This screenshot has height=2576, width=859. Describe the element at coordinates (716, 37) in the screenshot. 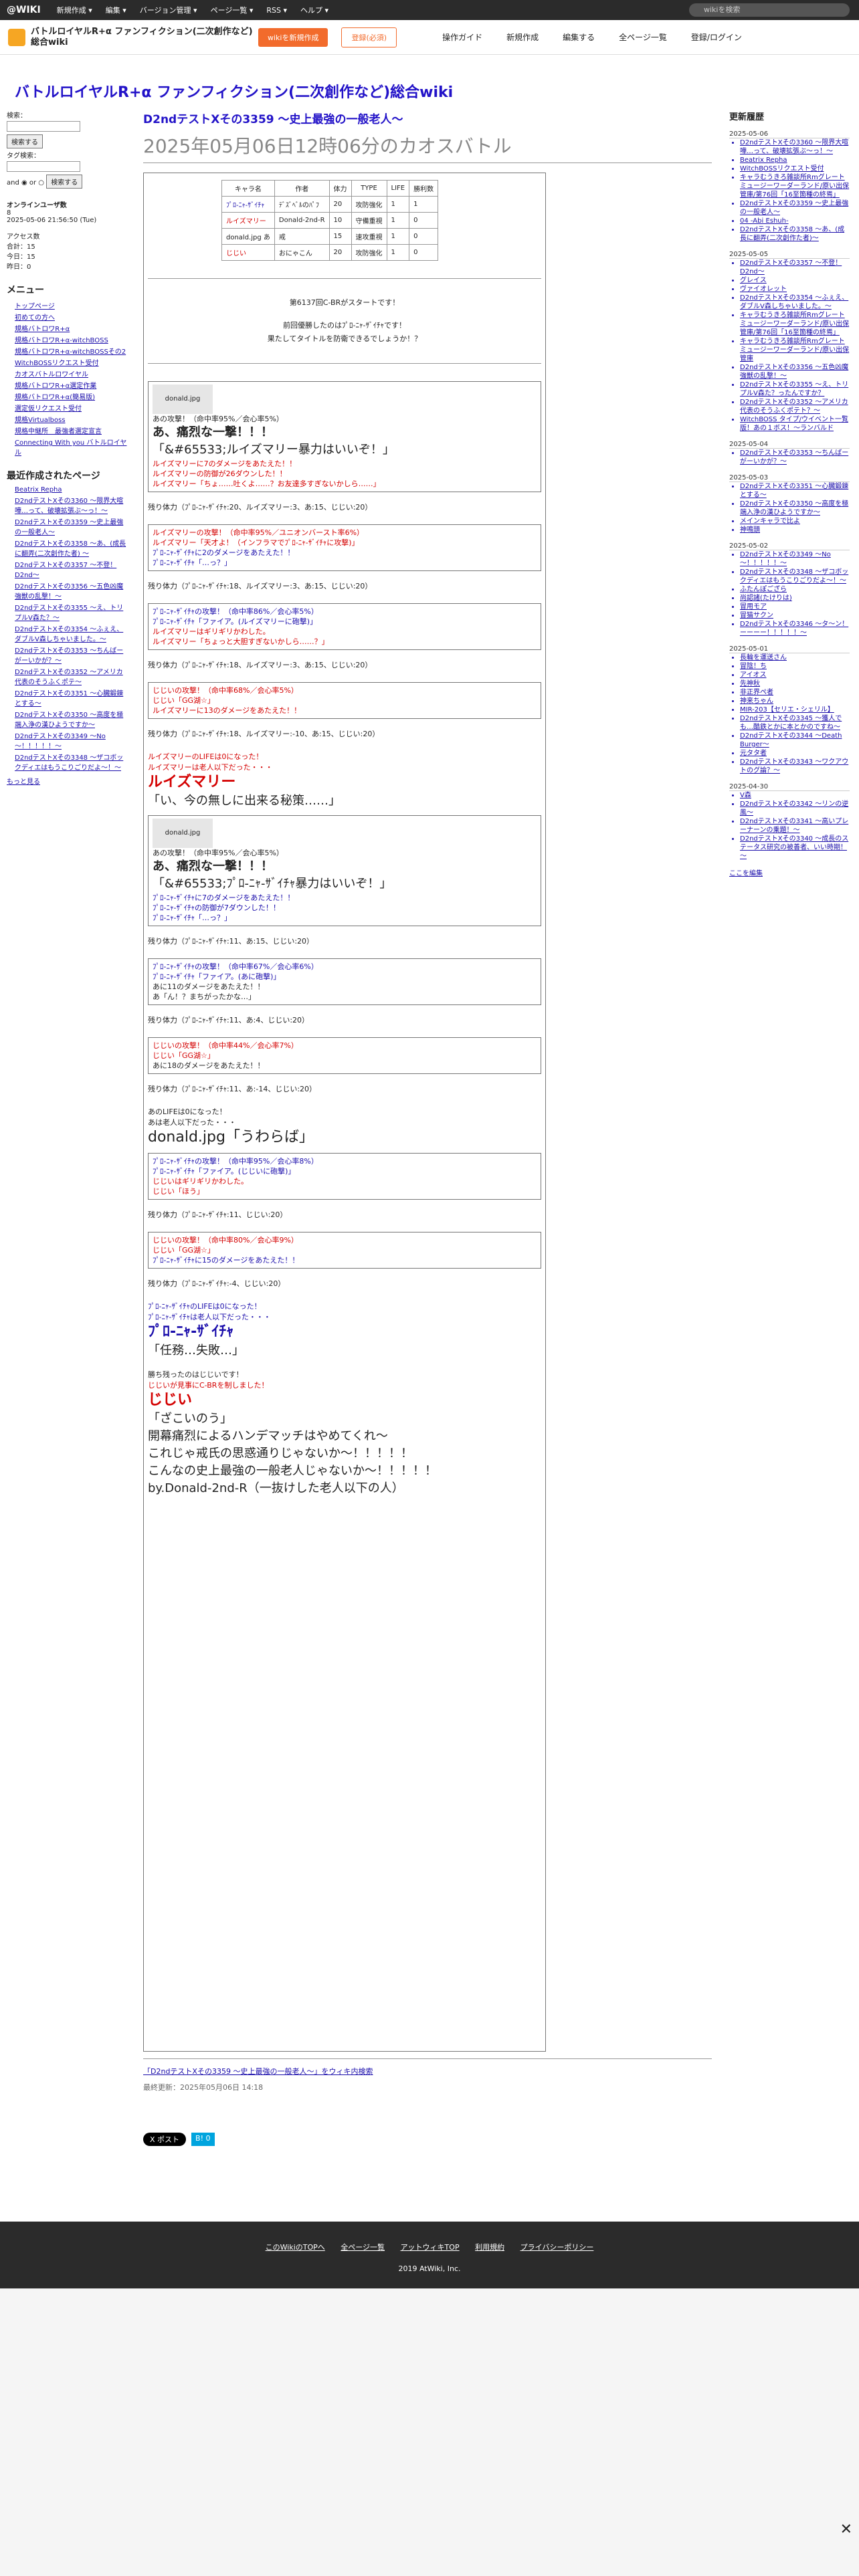

I see `tool-login: 登録/ログイン` at that location.